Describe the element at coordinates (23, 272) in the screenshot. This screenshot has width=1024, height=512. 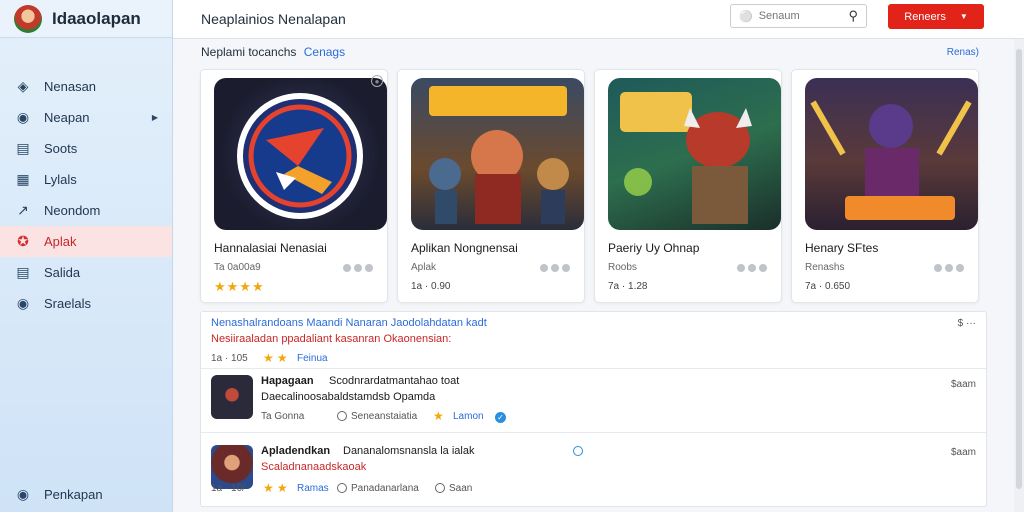
I see `table-icon: ▤` at that location.